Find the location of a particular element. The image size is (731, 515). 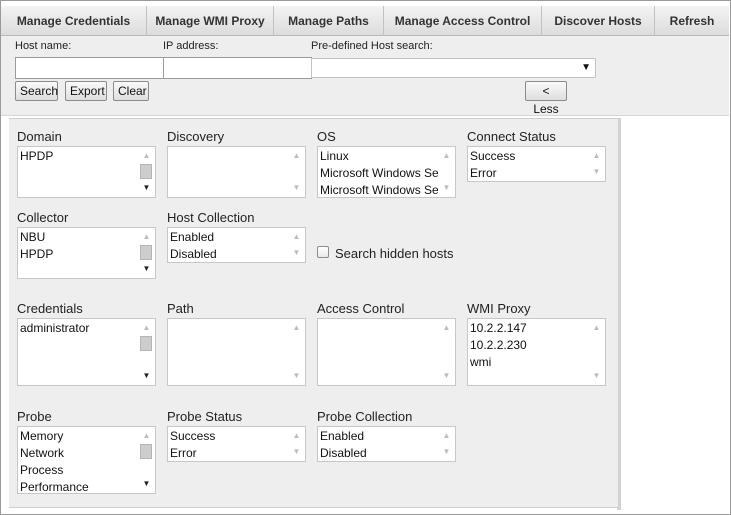

probe-status-listbox: Success Error ▲ ▼ is located at coordinates (236, 444).